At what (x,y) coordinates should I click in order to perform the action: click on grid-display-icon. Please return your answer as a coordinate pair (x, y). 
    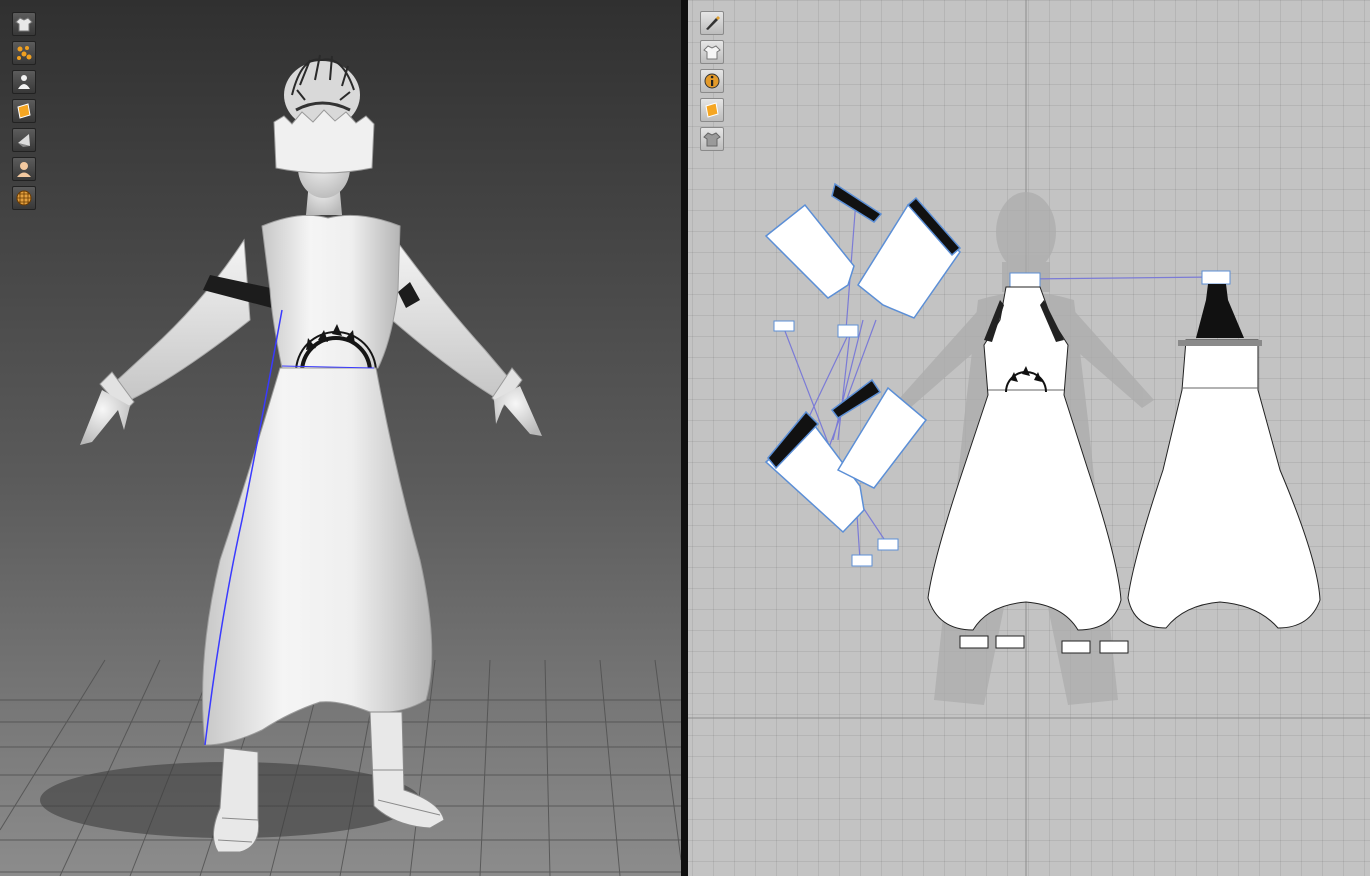
    Looking at the image, I should click on (24, 198).